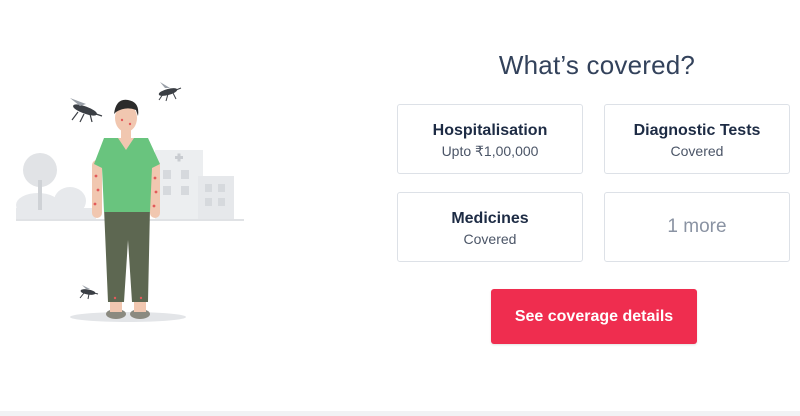  Describe the element at coordinates (128, 317) in the screenshot. I see `ground-shadow` at that location.